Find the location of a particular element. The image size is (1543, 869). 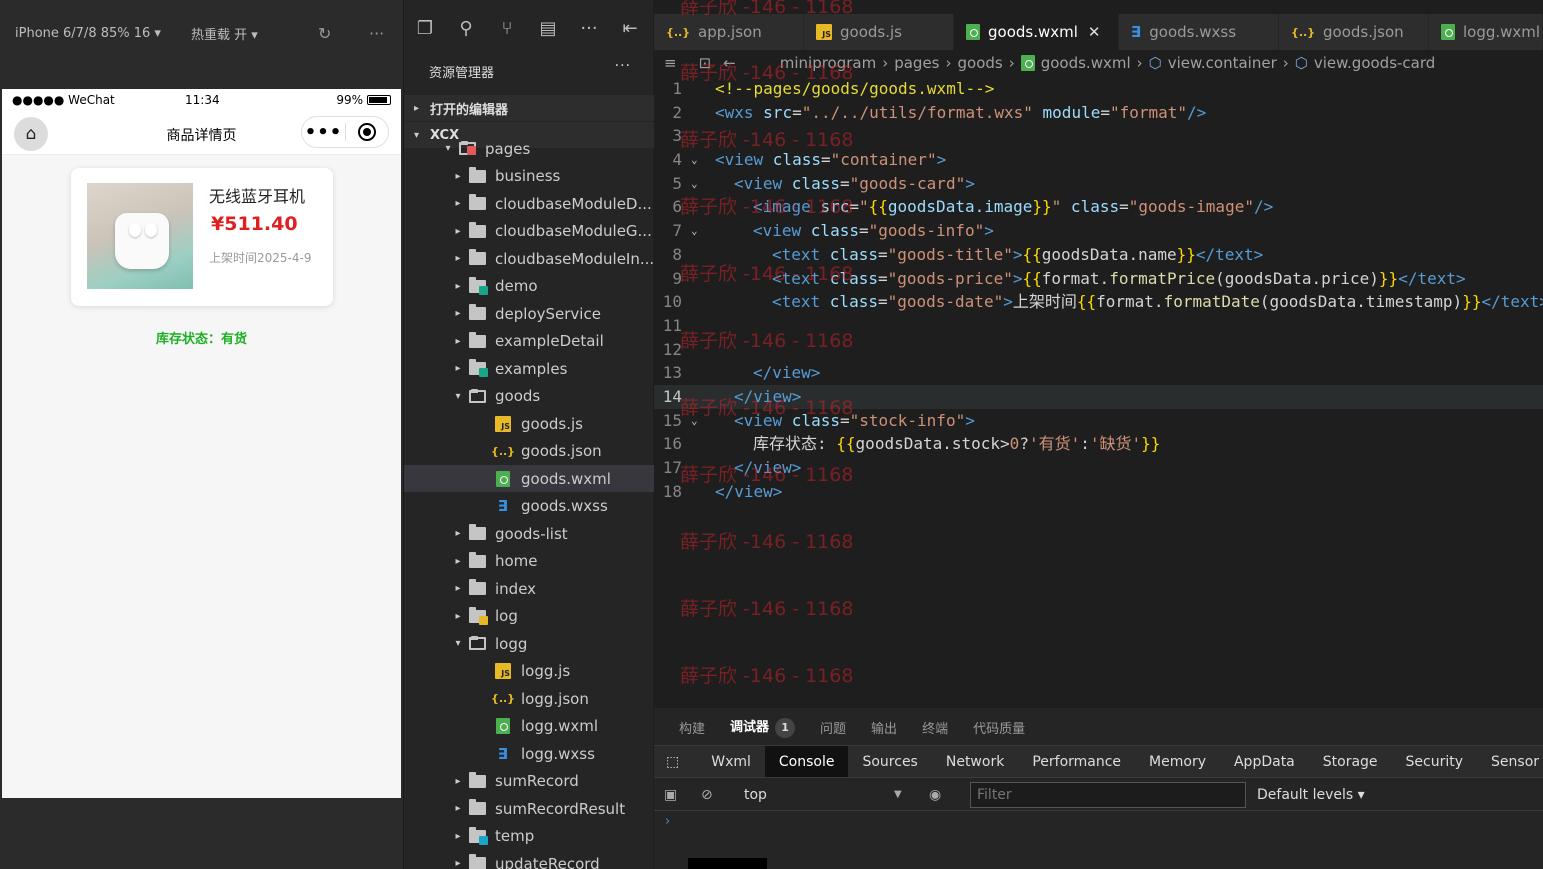

devtools-tab: Storage is located at coordinates (1350, 761).